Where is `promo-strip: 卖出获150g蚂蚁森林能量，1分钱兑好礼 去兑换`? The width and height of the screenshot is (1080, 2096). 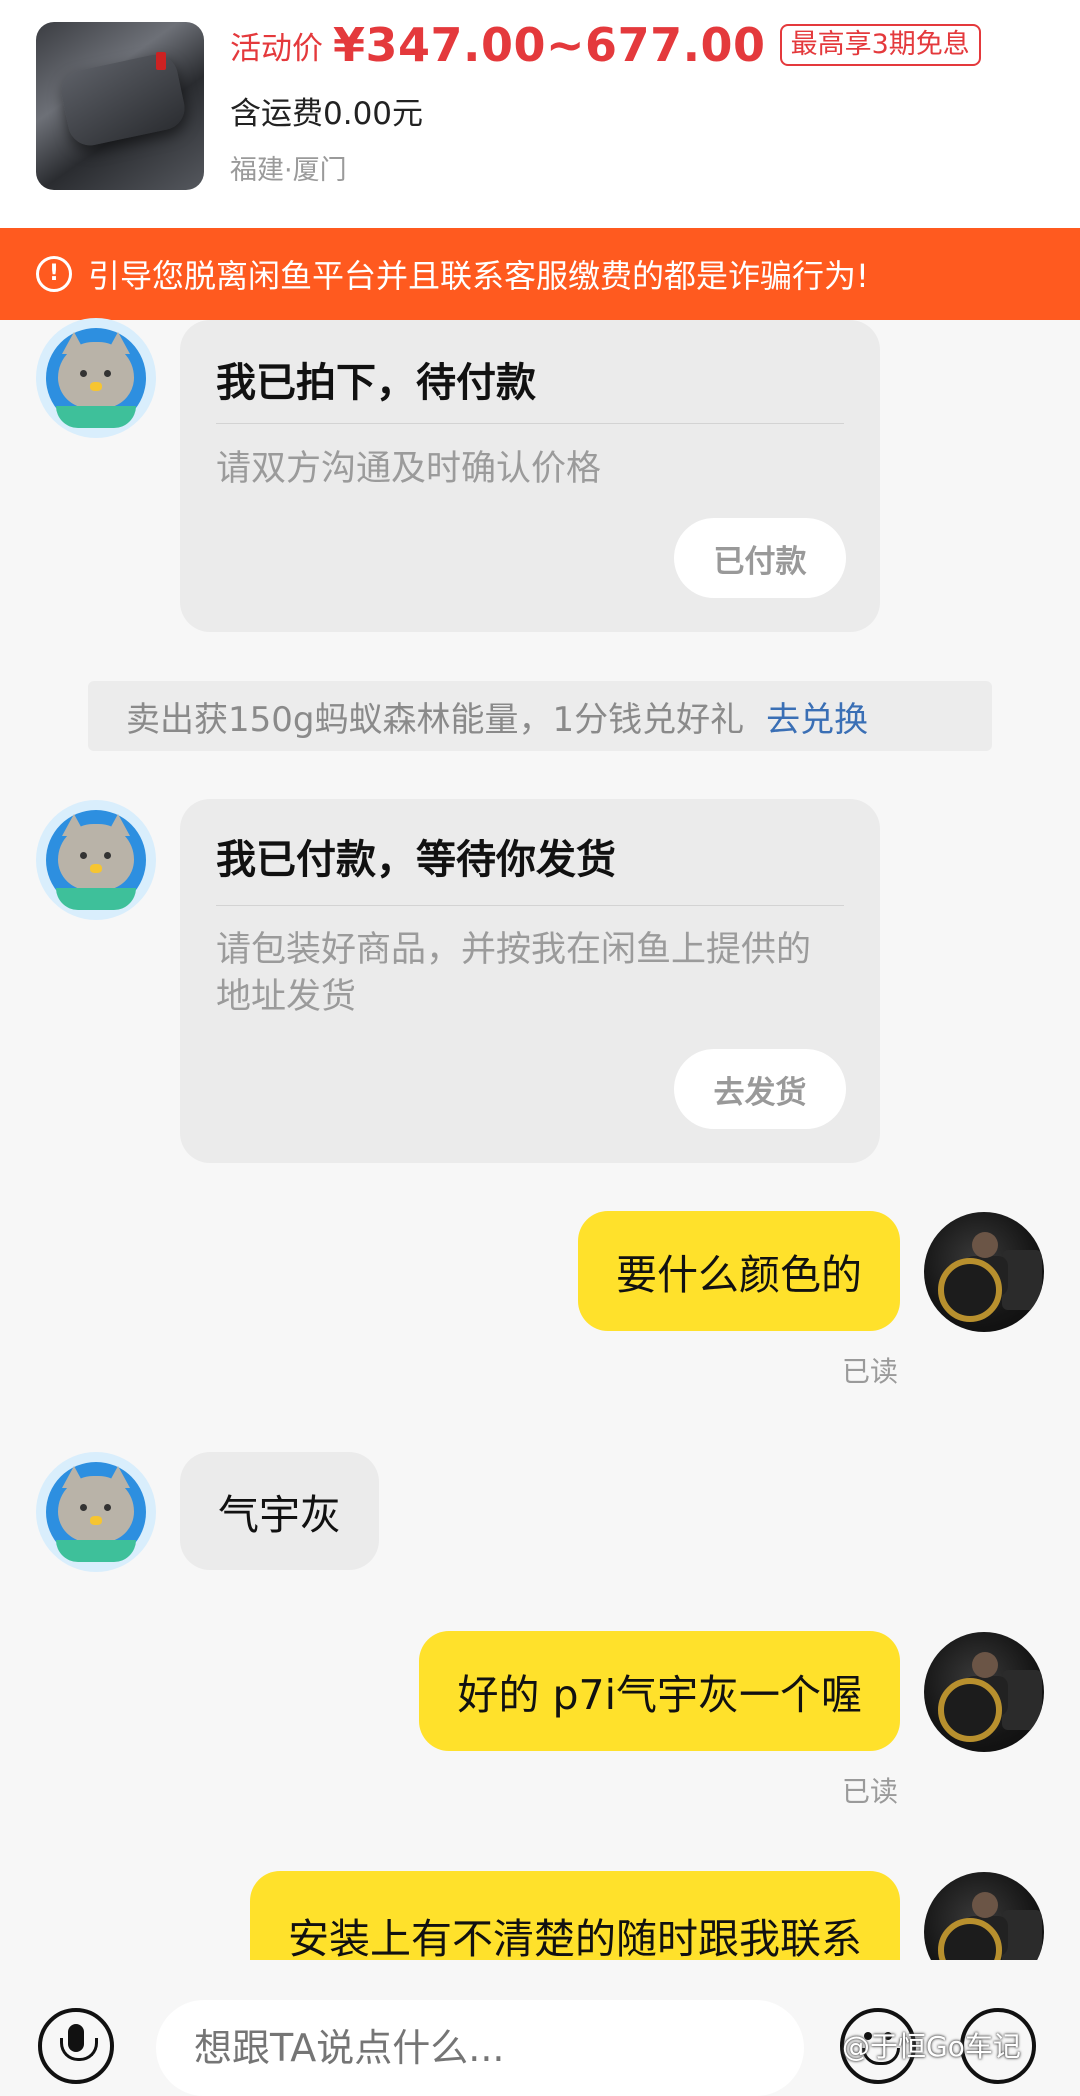 promo-strip: 卖出获150g蚂蚁森林能量，1分钱兑好礼 去兑换 is located at coordinates (540, 716).